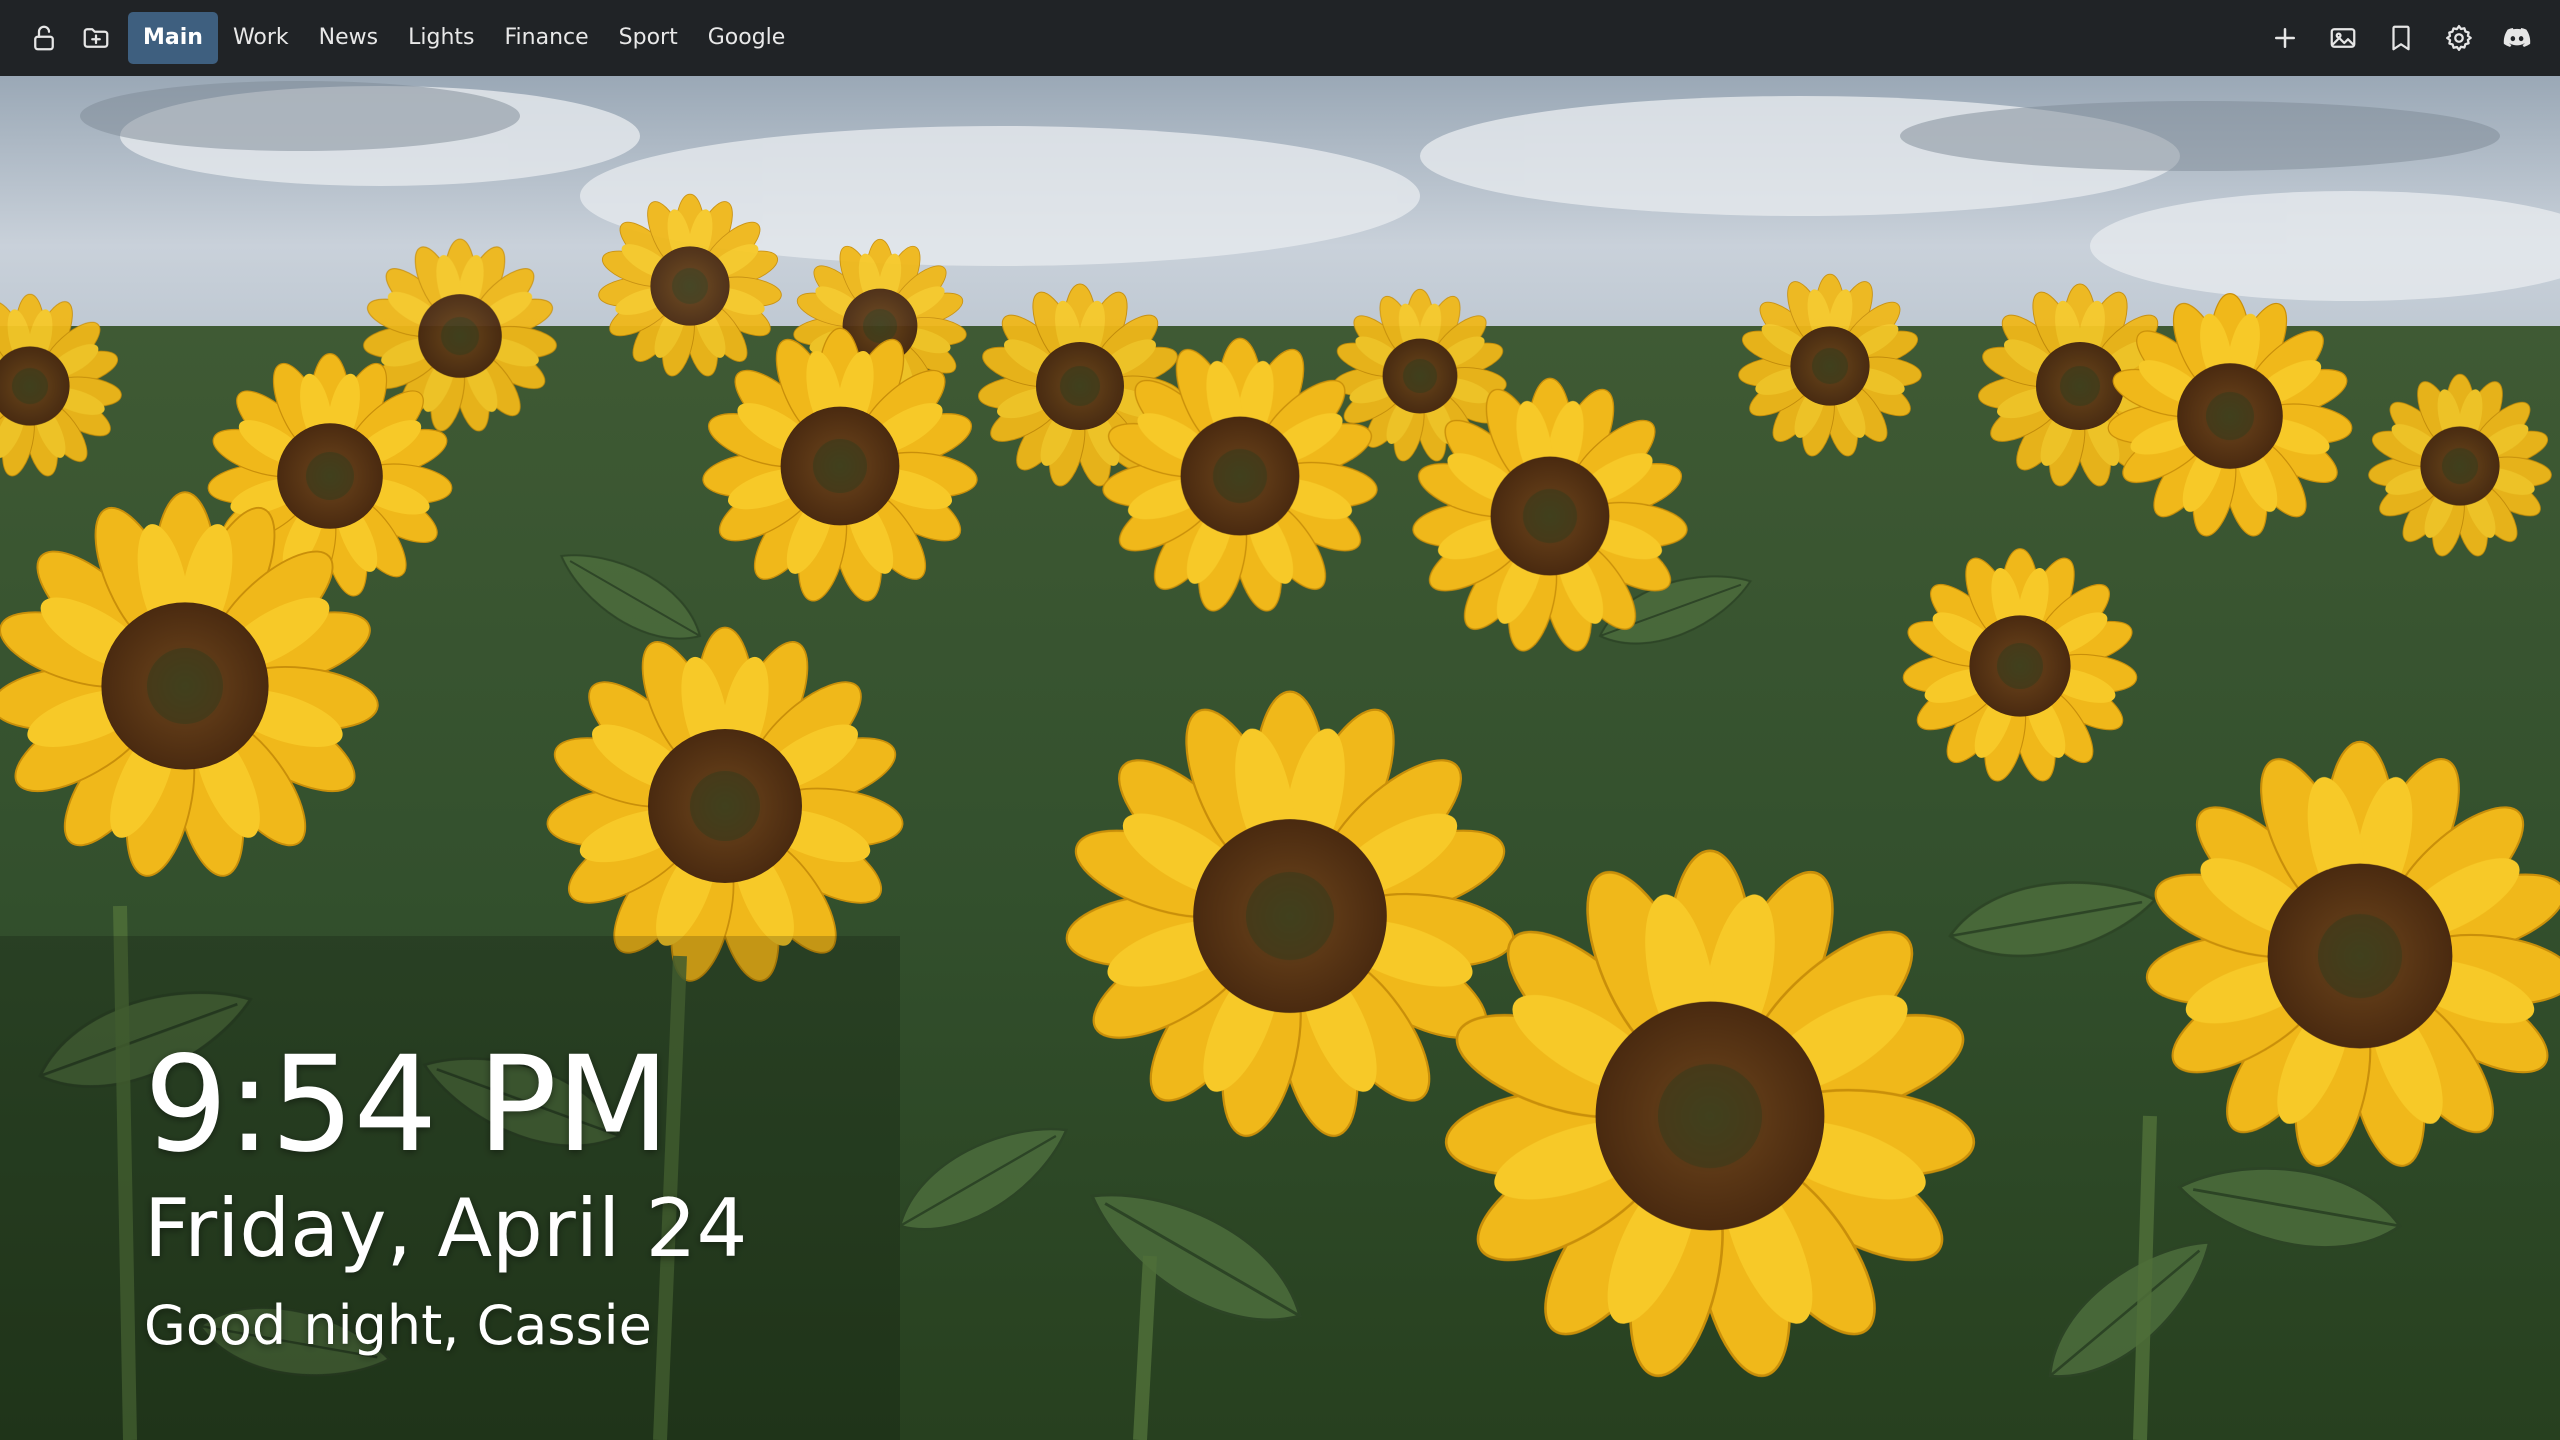 Image resolution: width=2560 pixels, height=1440 pixels. What do you see at coordinates (2285, 38) in the screenshot?
I see `plus-icon` at bounding box center [2285, 38].